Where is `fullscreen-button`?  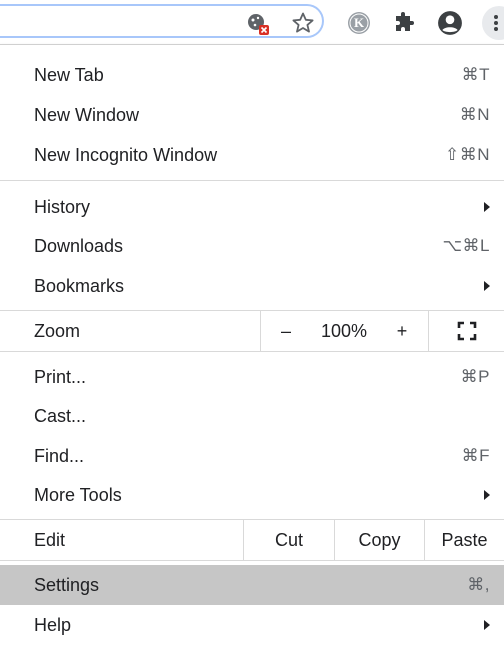 fullscreen-button is located at coordinates (466, 331).